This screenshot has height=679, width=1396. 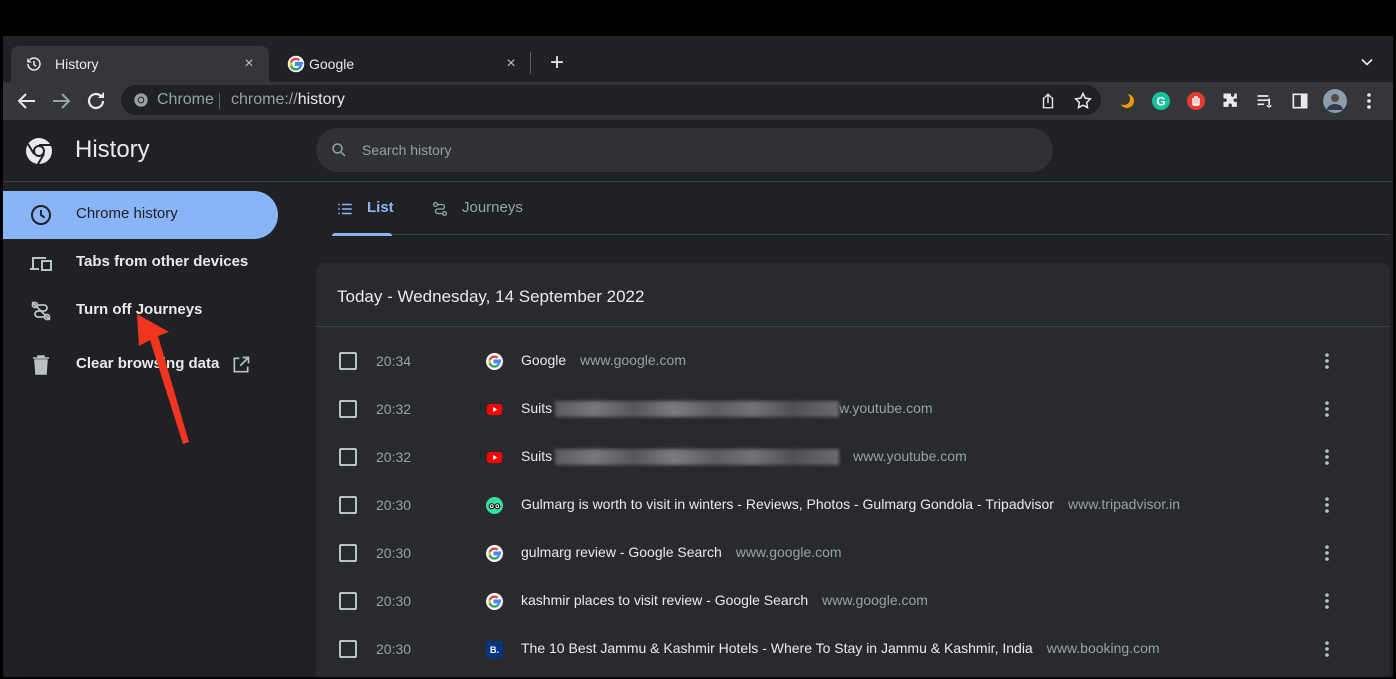 What do you see at coordinates (482, 208) in the screenshot?
I see `tab-journeys: Journeys` at bounding box center [482, 208].